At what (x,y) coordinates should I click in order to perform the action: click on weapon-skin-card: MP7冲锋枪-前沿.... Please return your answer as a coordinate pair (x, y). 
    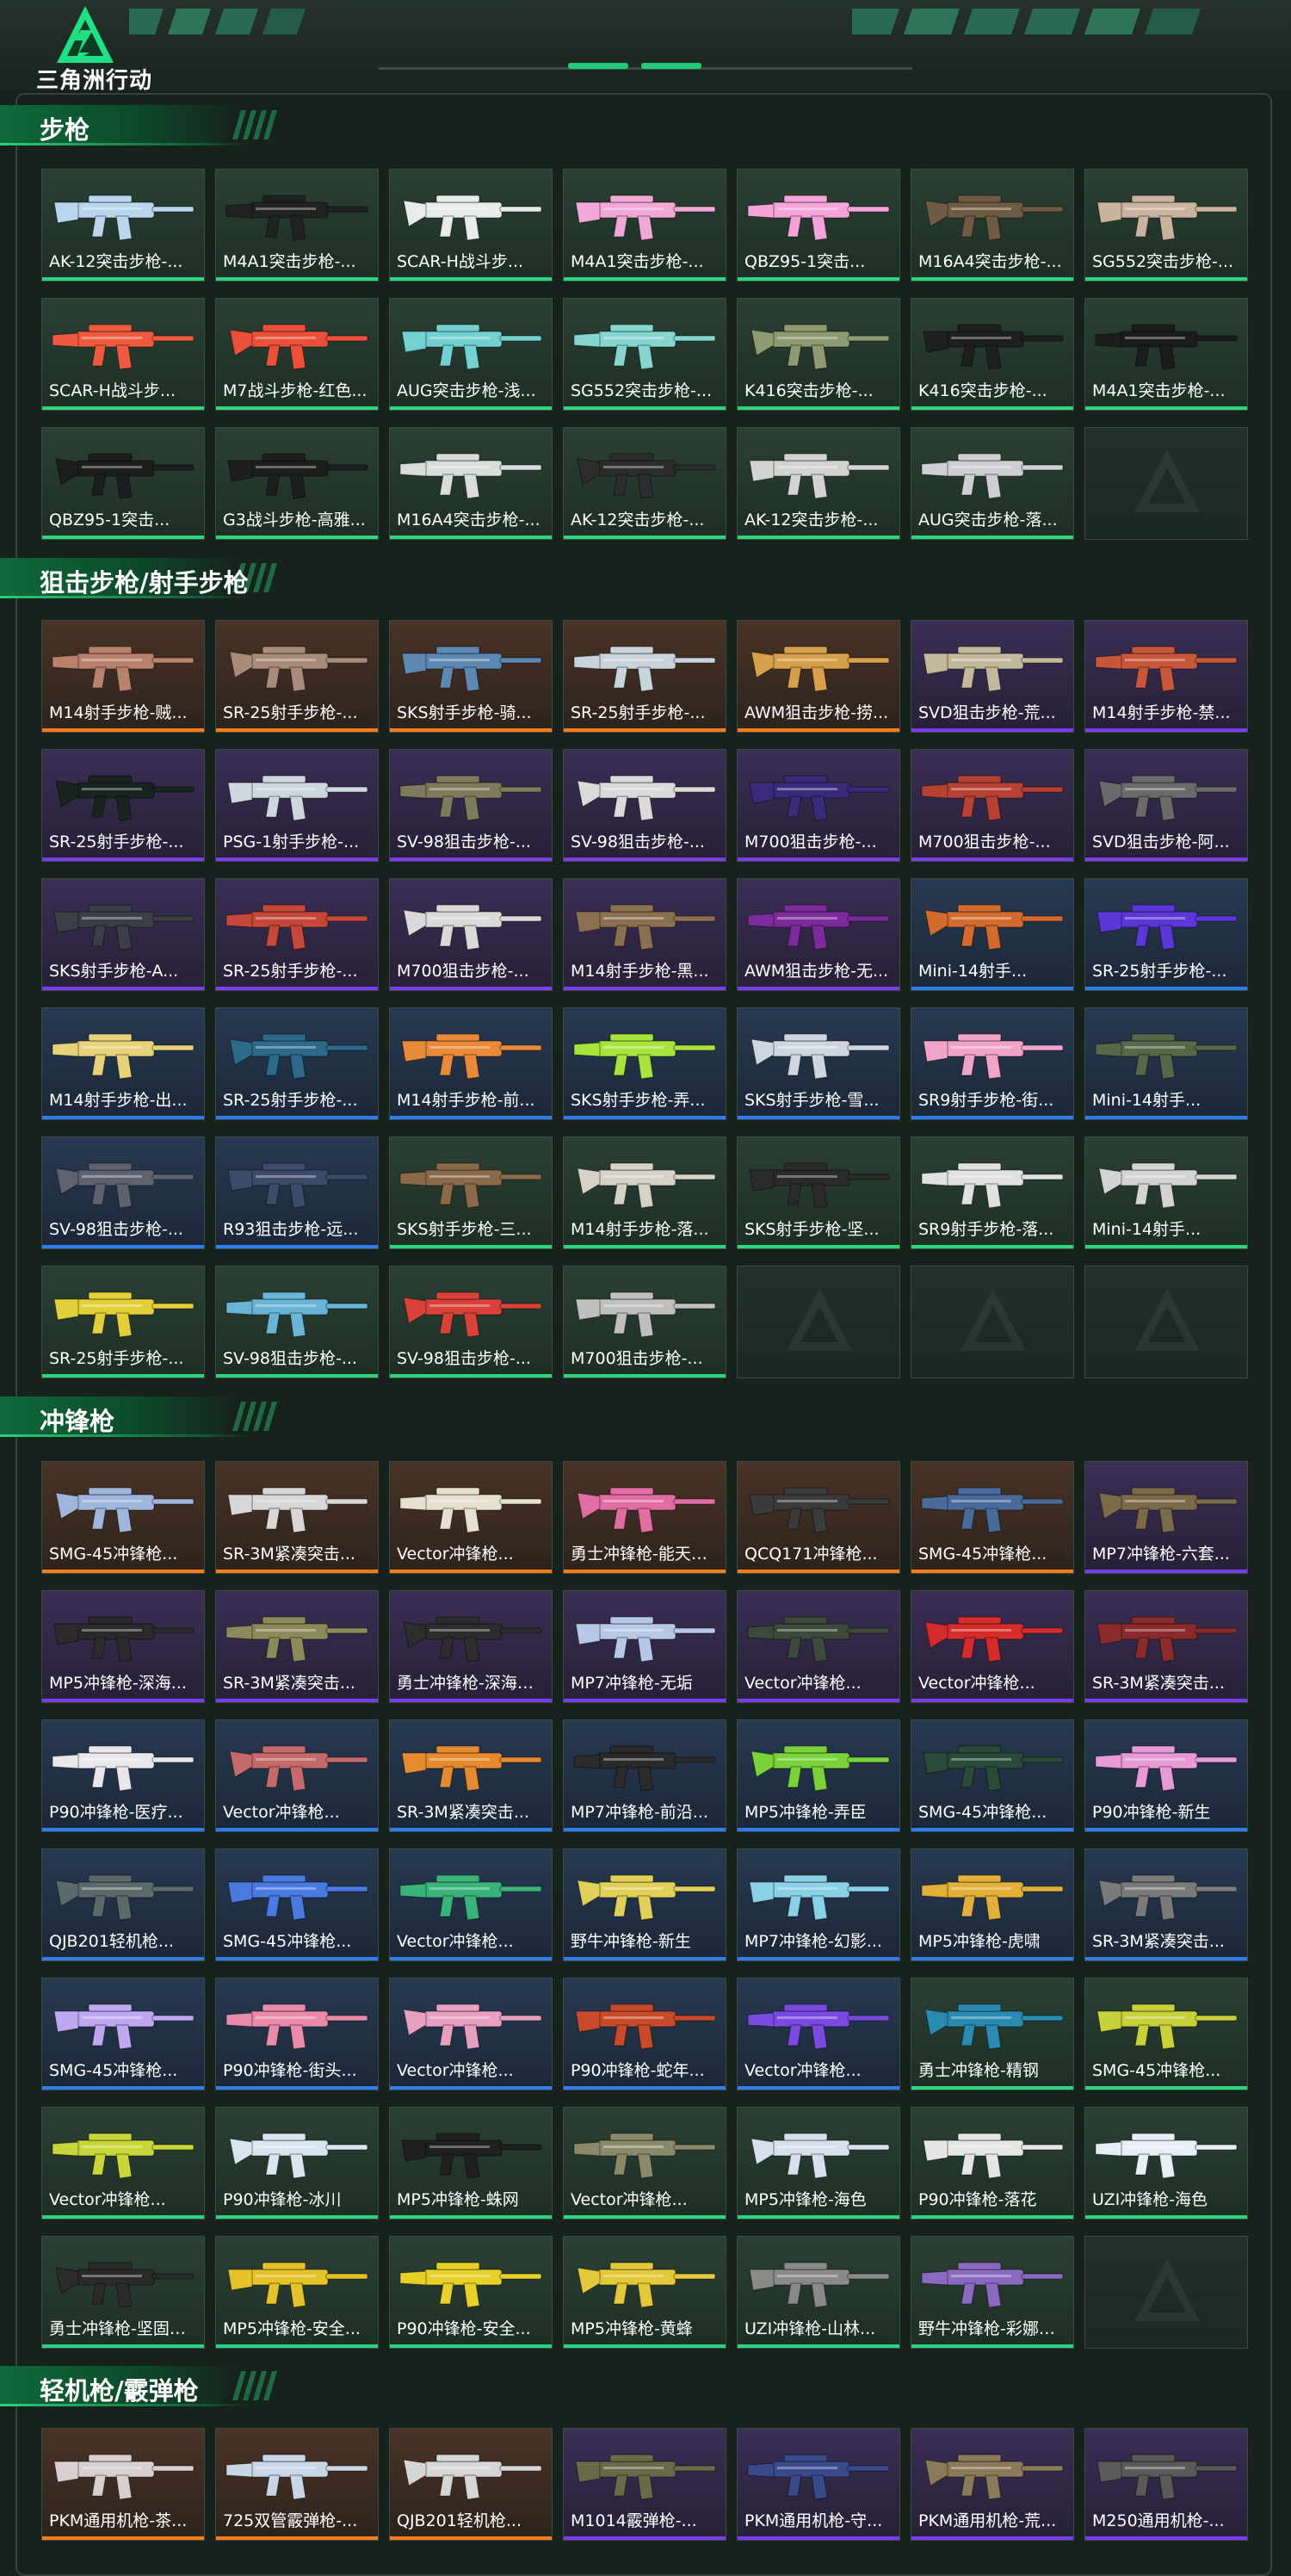
    Looking at the image, I should click on (644, 1775).